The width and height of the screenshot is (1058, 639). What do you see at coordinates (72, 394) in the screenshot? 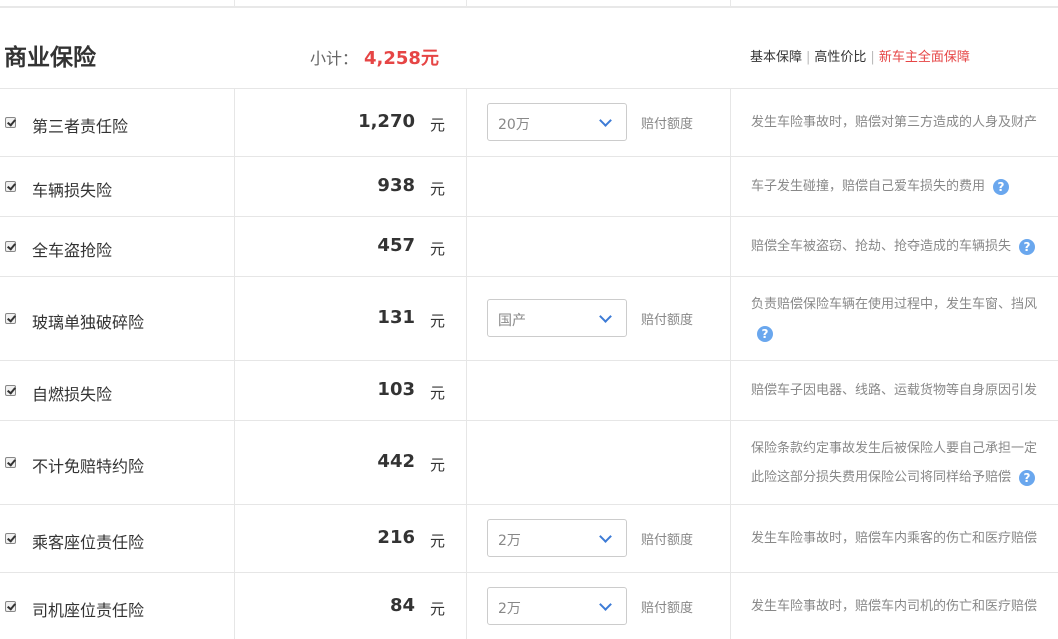
I see `insurance-name: 自燃损失险` at bounding box center [72, 394].